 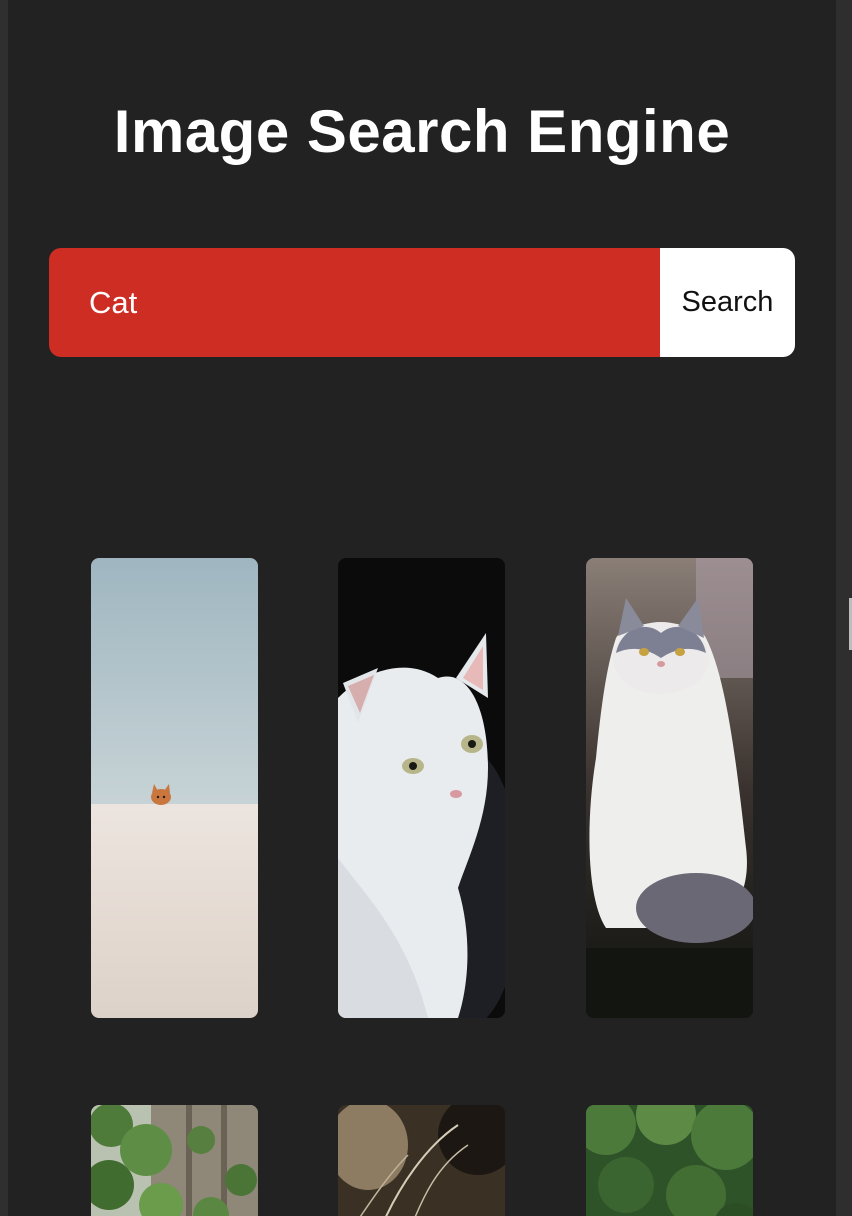 What do you see at coordinates (4, 608) in the screenshot?
I see `window-edge-left` at bounding box center [4, 608].